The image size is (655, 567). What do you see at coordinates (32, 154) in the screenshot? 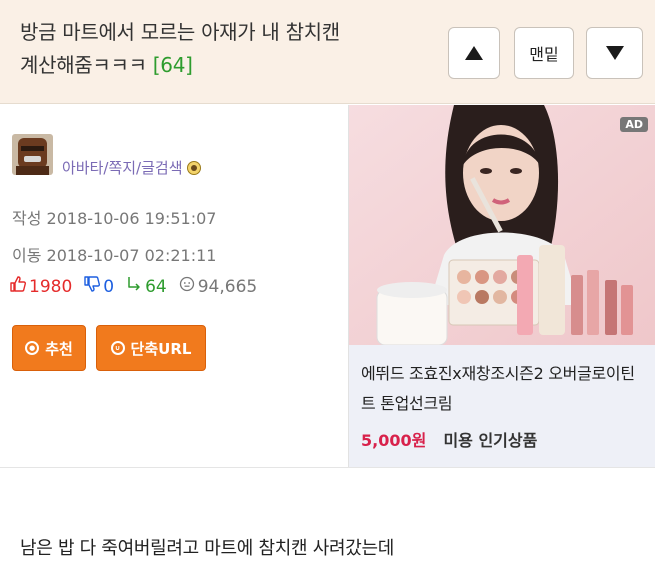
I see `author-avatar` at bounding box center [32, 154].